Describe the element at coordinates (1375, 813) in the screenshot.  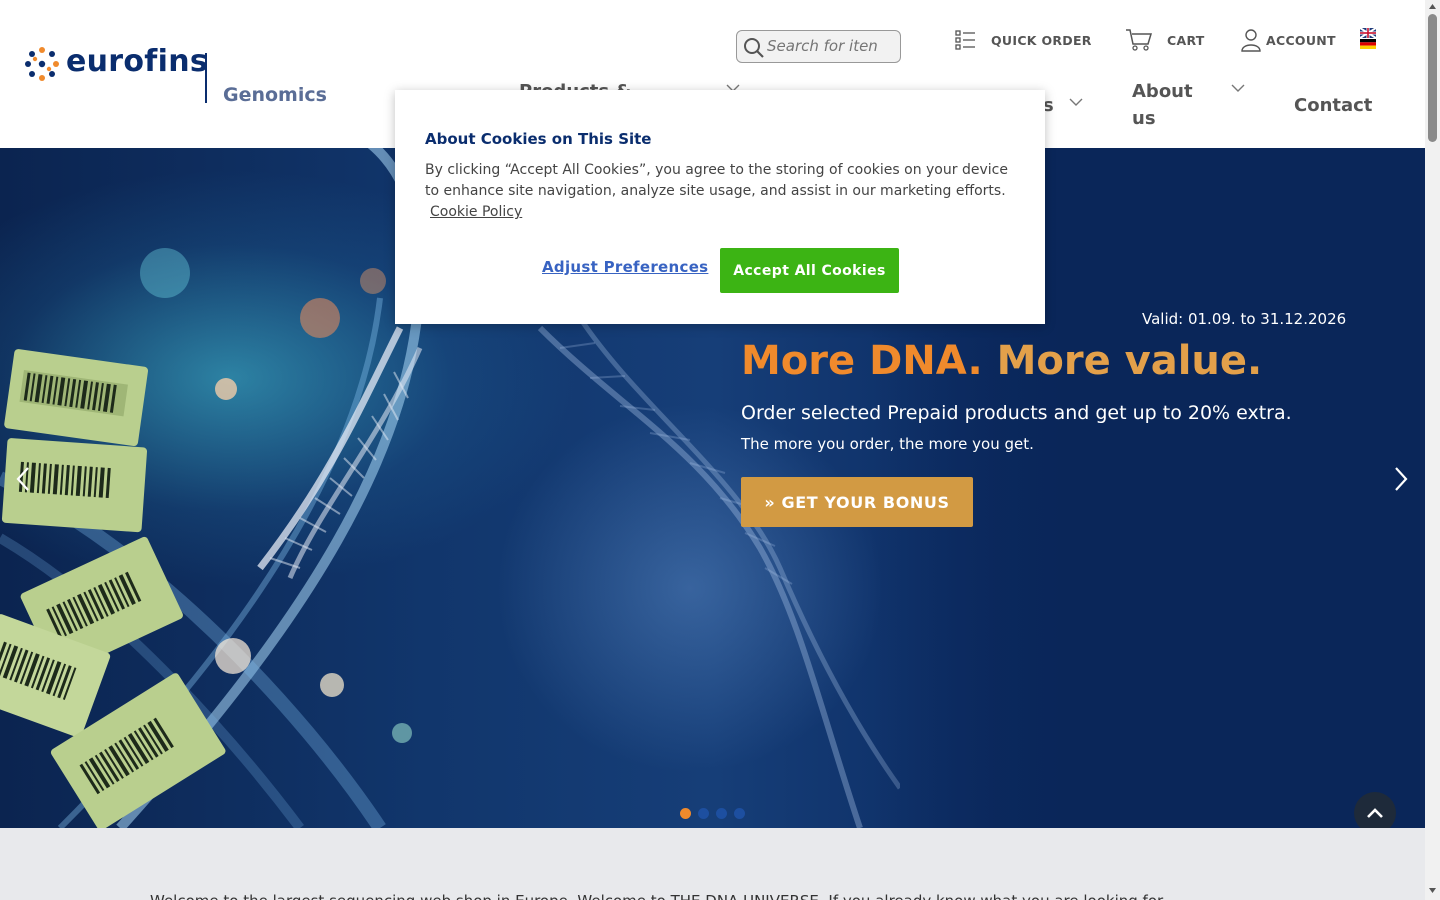
I see `chevron-up-icon` at that location.